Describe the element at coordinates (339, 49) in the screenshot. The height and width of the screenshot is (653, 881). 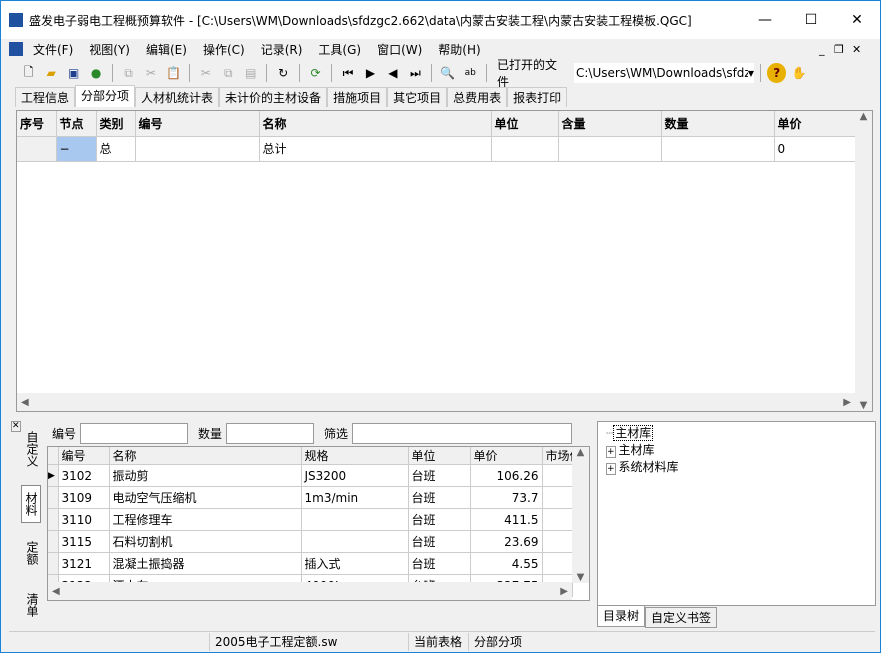
I see `menu-tools: 工具(G)` at that location.